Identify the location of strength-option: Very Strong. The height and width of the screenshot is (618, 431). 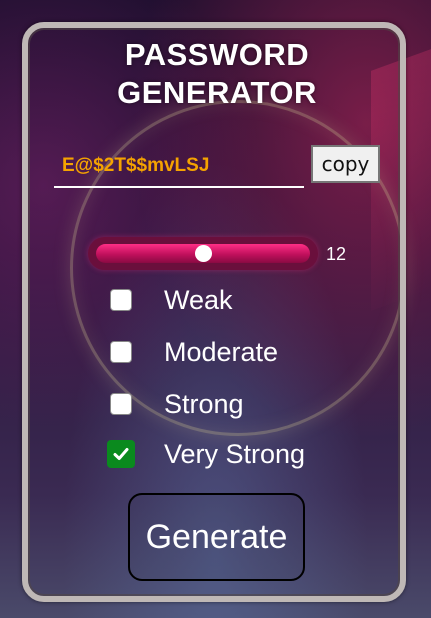
(238, 454).